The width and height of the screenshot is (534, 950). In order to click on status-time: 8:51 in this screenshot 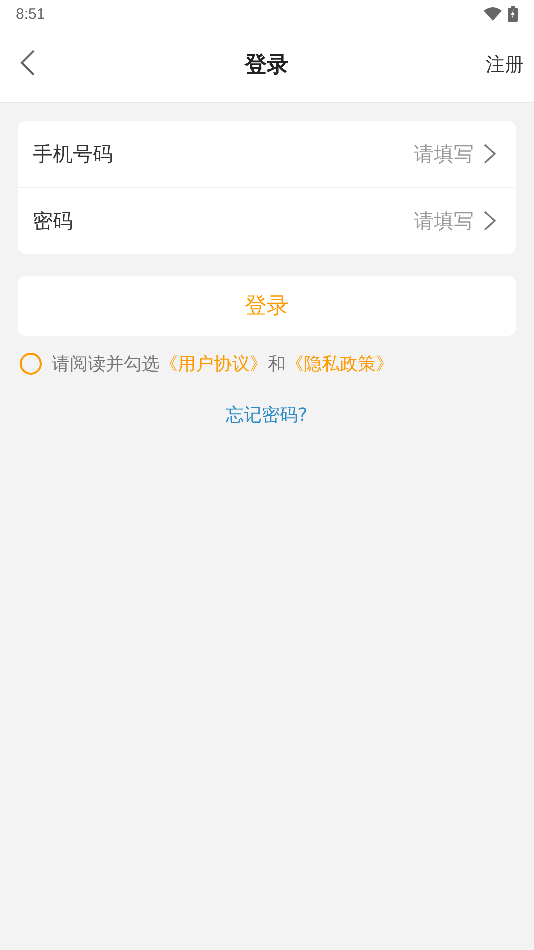, I will do `click(31, 14)`.